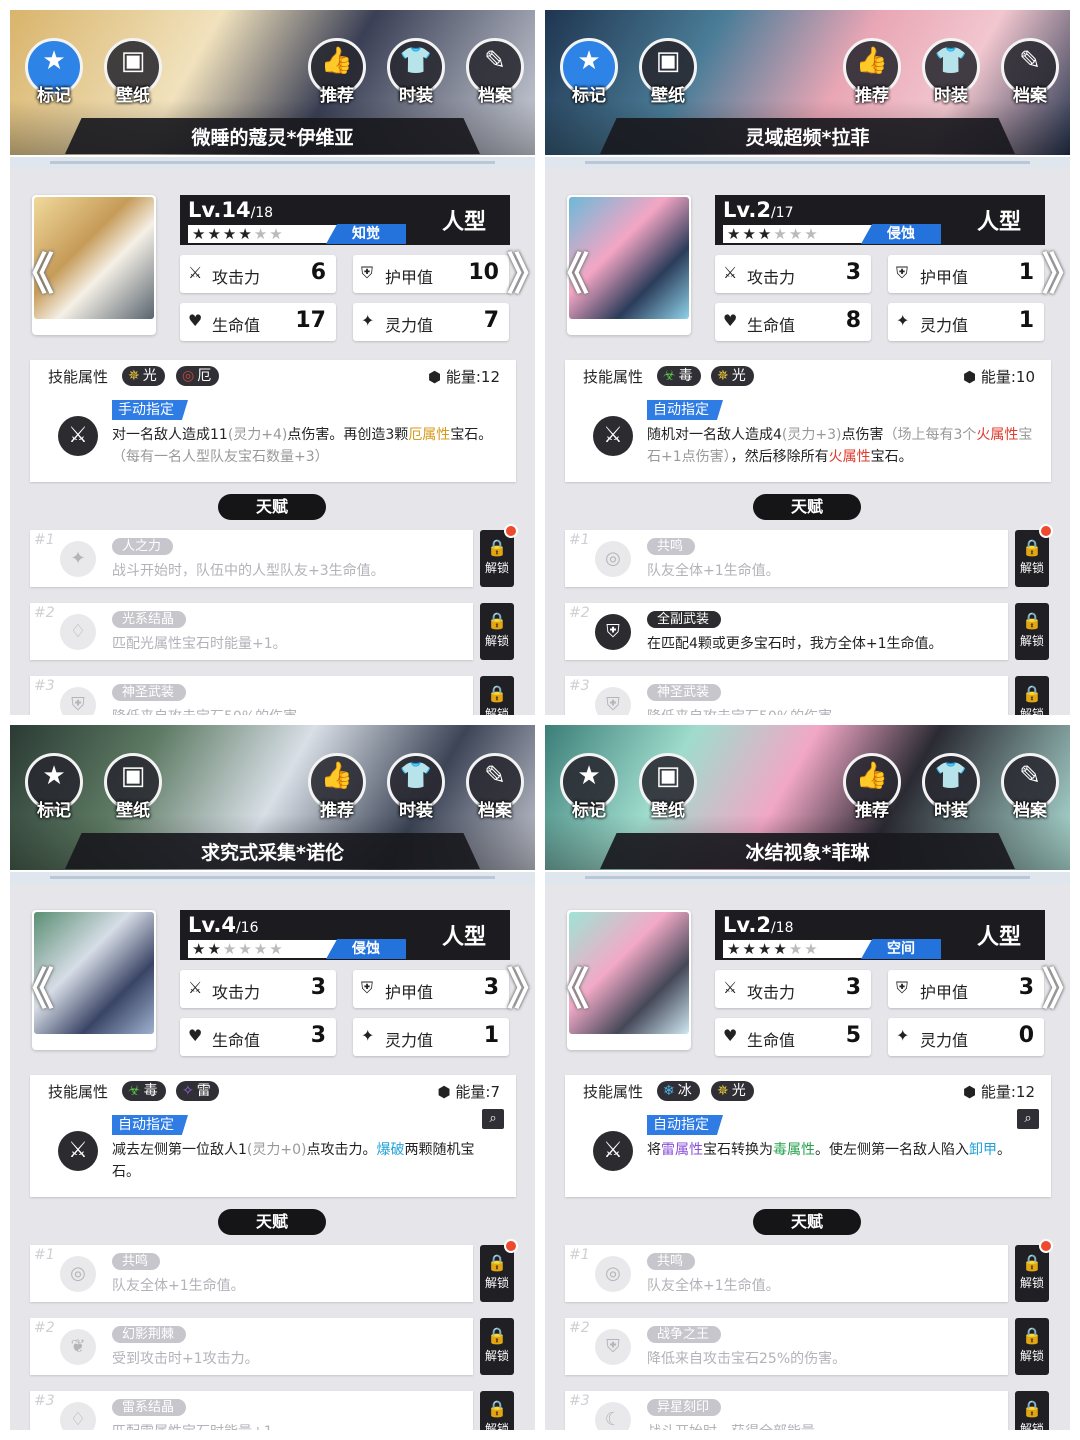 The height and width of the screenshot is (1440, 1080). I want to click on header-button-label: 推荐, so click(872, 96).